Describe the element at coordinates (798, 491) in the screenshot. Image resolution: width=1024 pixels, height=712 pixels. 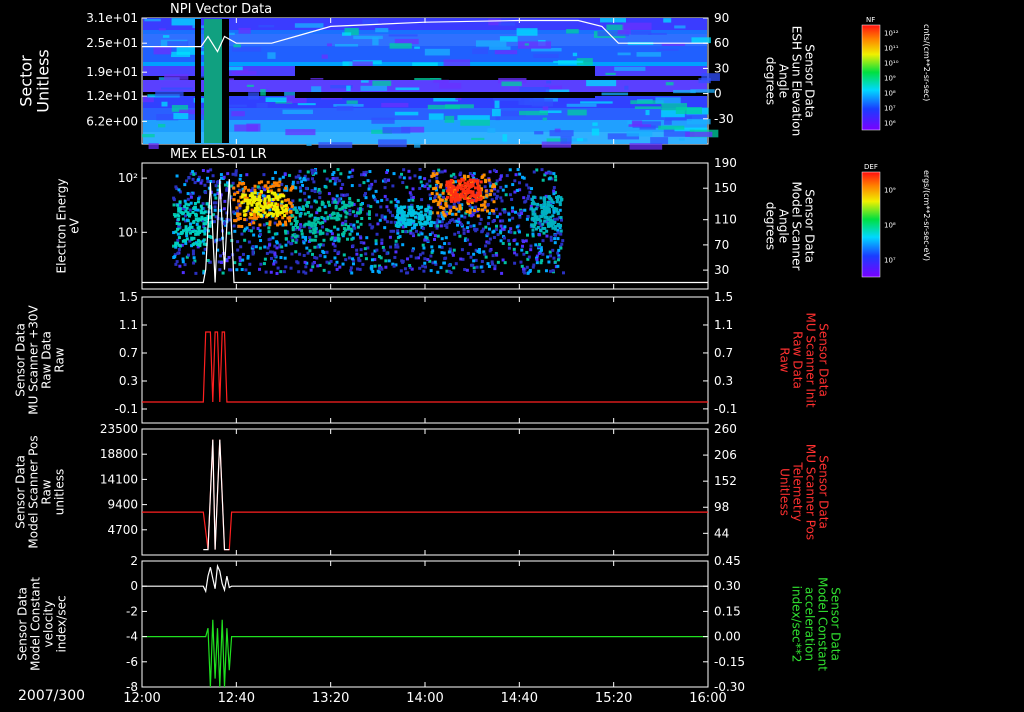
I see `y2-axis-label-line: Telemetry` at that location.